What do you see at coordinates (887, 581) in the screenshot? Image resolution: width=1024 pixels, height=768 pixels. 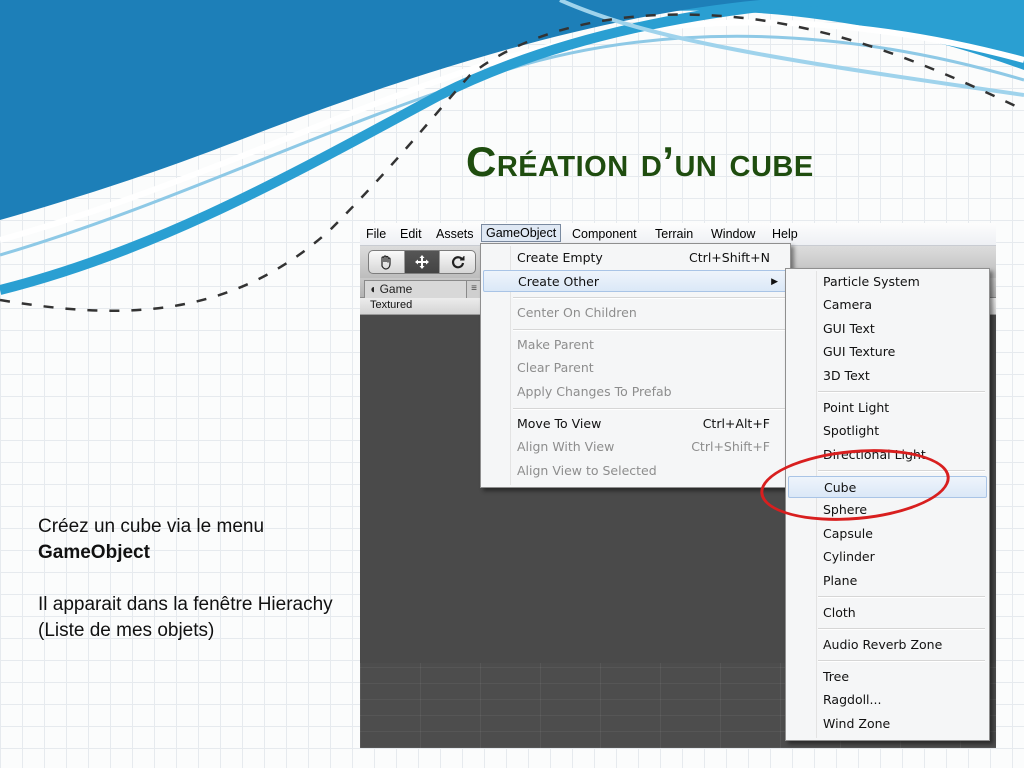 I see `submenu-item-plane: Plane` at bounding box center [887, 581].